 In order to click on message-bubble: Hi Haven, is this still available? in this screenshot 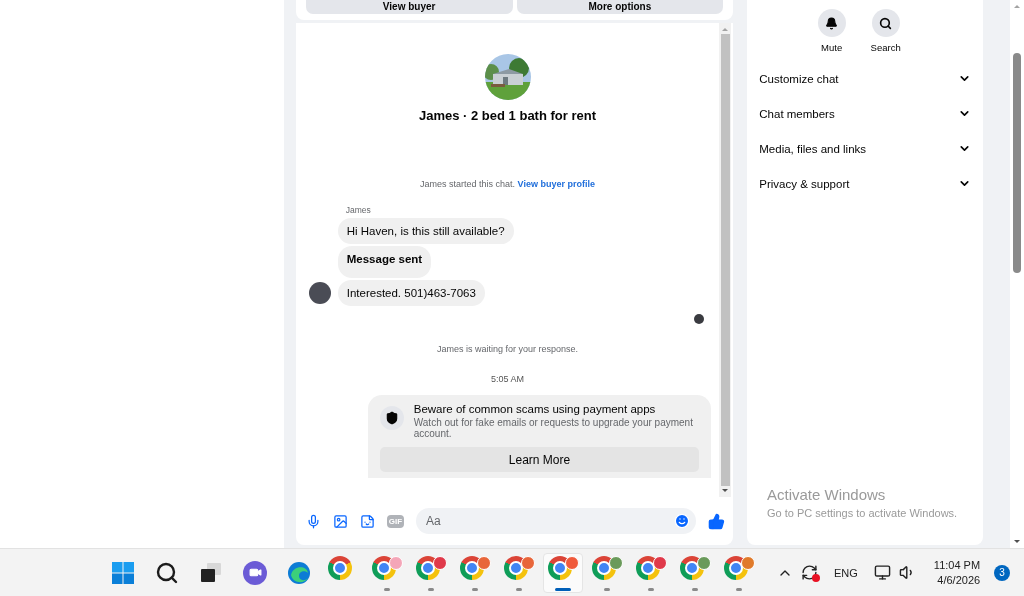, I will do `click(425, 231)`.